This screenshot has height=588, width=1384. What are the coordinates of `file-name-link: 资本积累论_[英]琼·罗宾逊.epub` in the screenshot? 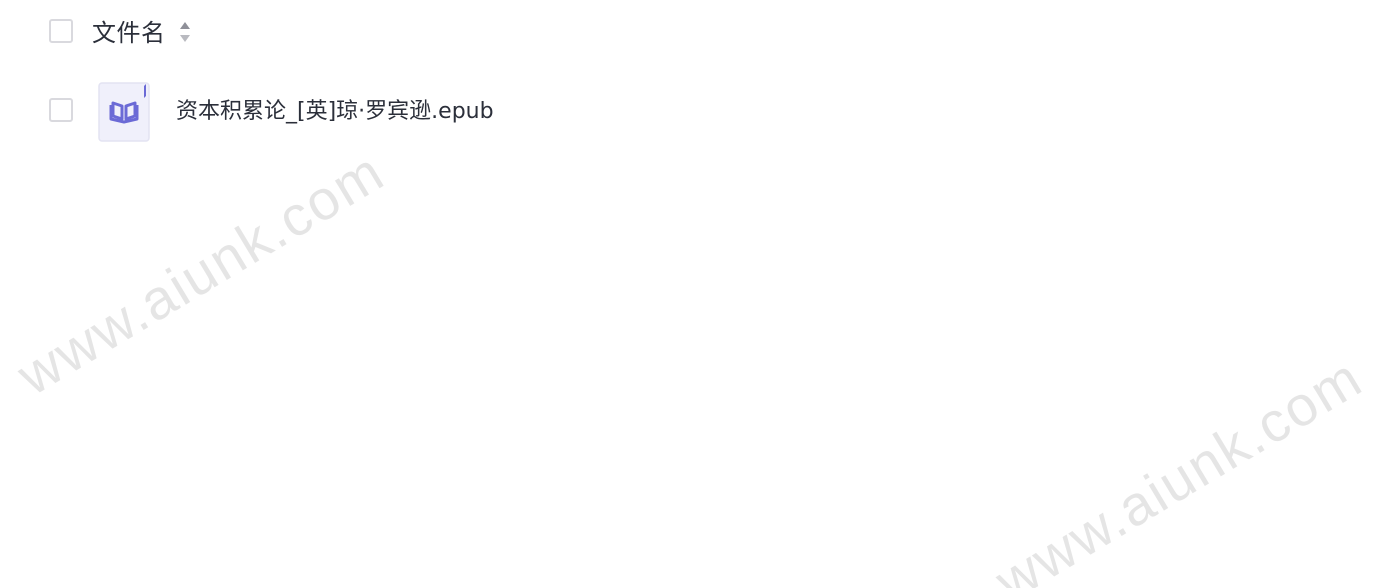 It's located at (335, 112).